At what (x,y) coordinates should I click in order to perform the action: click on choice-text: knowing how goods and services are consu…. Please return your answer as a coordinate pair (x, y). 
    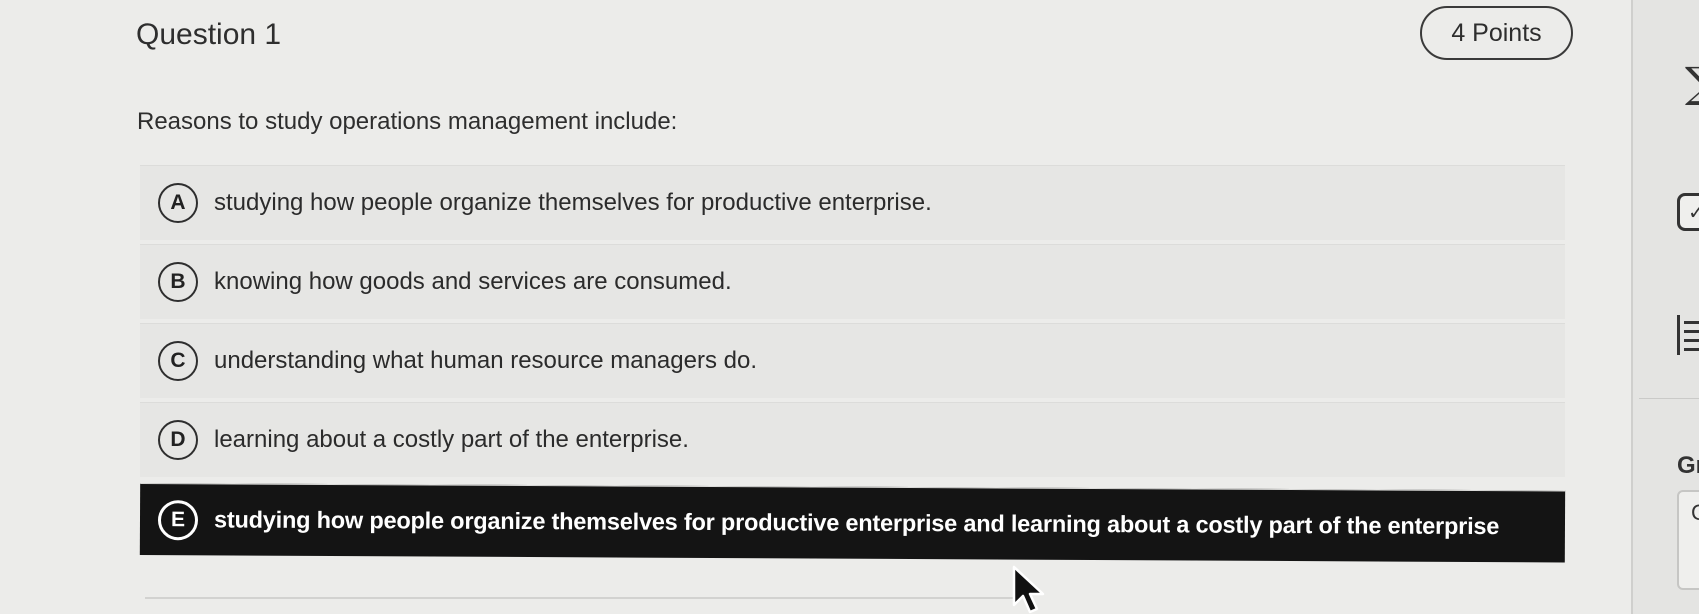
    Looking at the image, I should click on (473, 281).